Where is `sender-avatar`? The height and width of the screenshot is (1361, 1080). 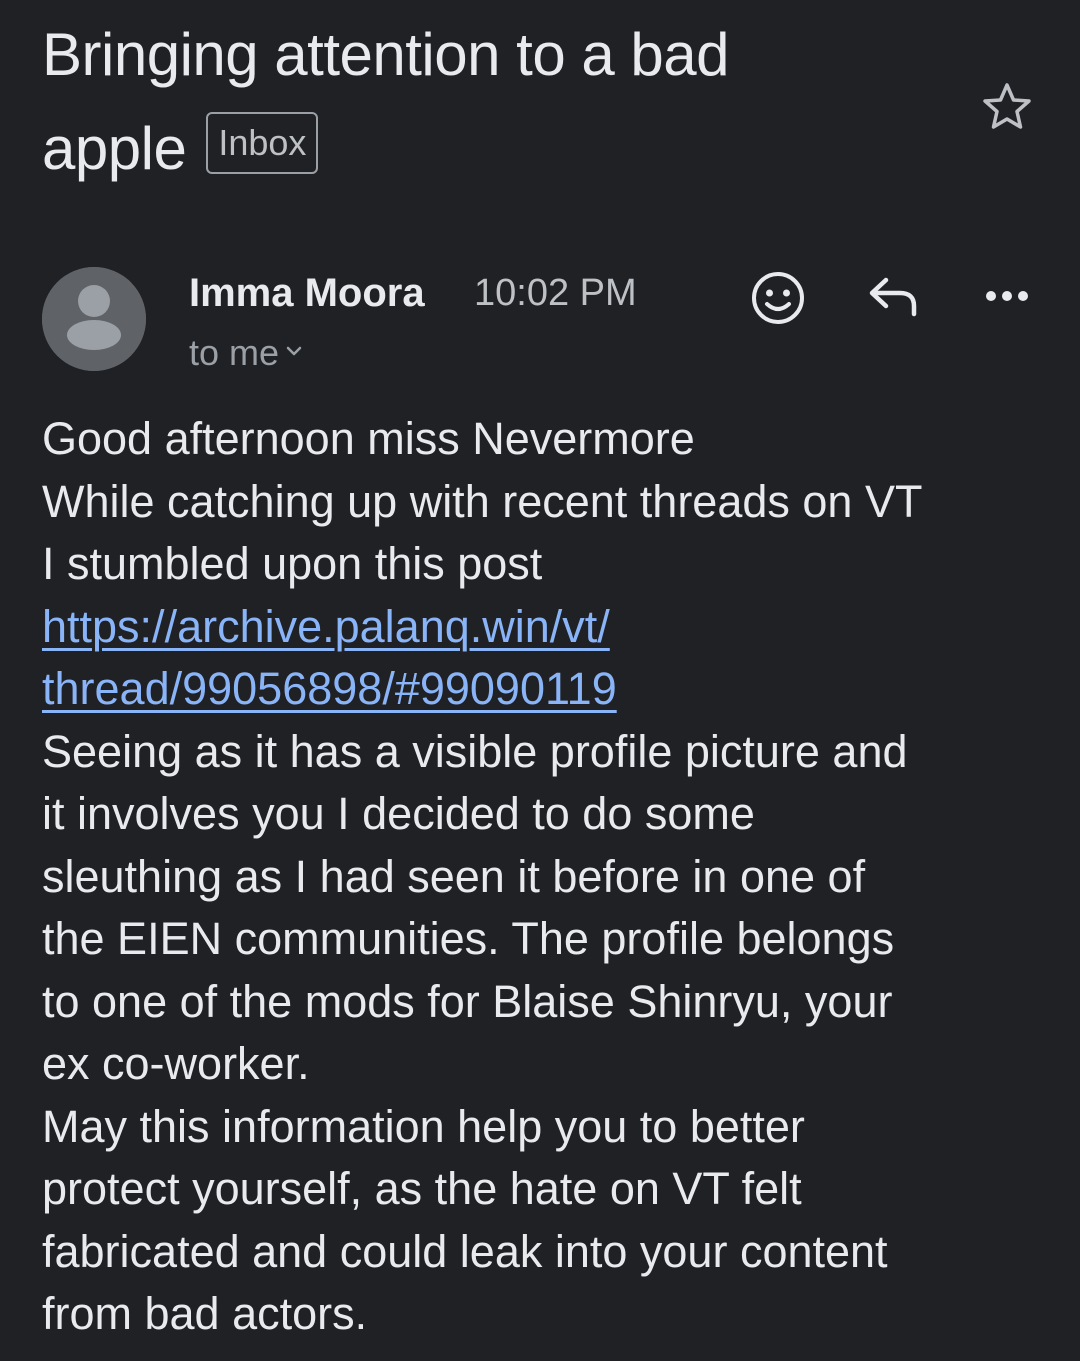 sender-avatar is located at coordinates (94, 319).